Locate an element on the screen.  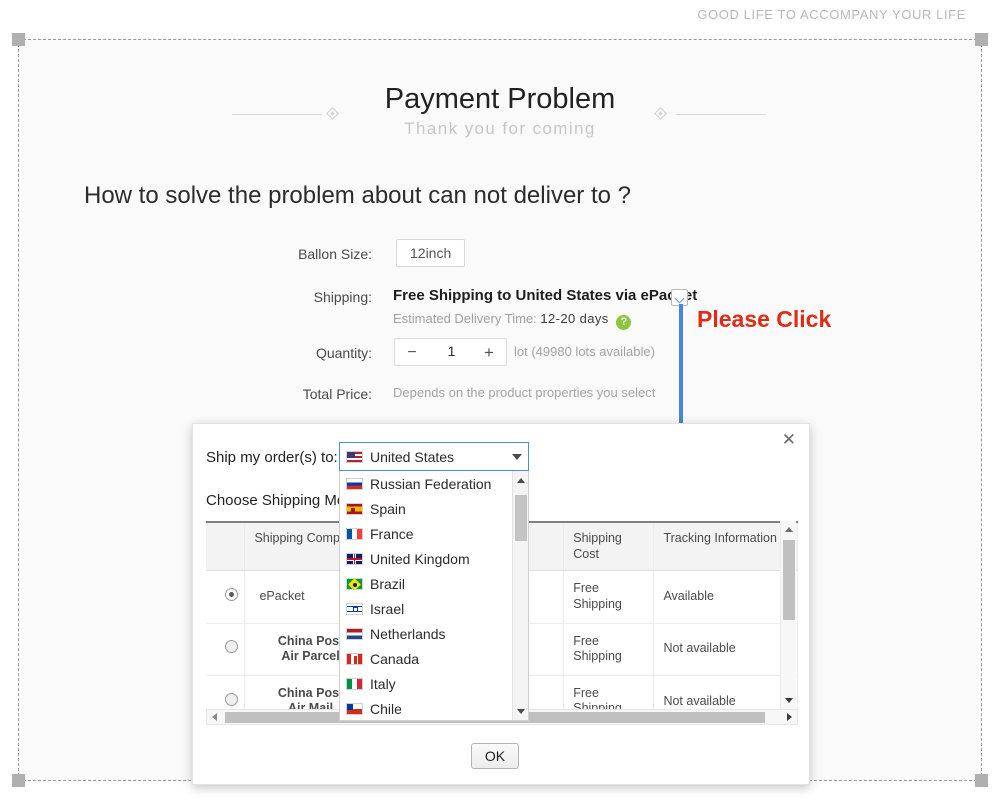
table-cell-tracking: Not available is located at coordinates (725, 649).